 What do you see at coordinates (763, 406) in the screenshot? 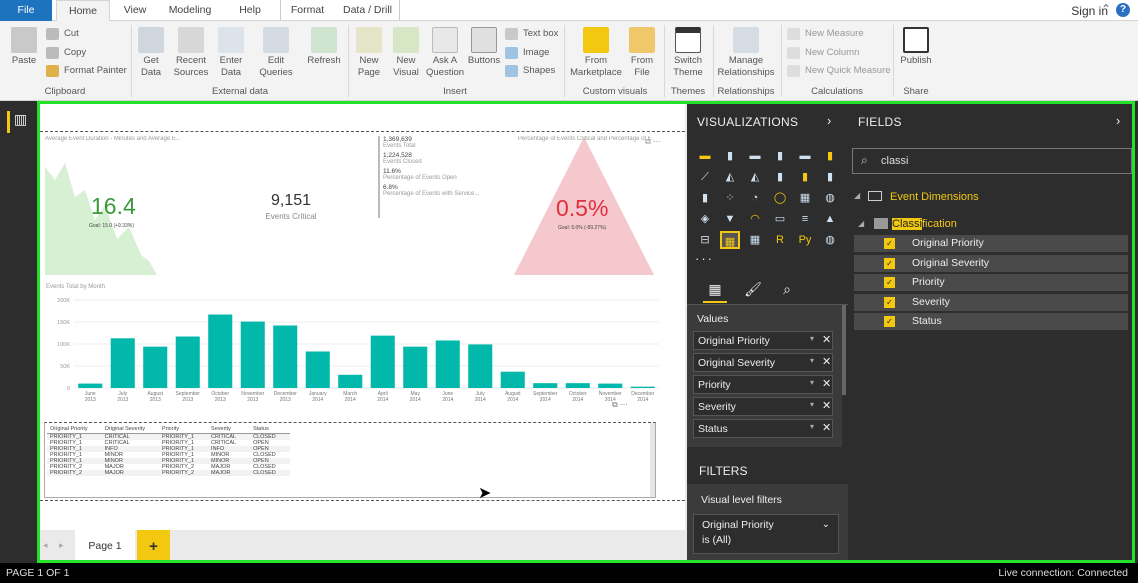
I see `field-well-item: Severity ▾ ✕` at bounding box center [763, 406].